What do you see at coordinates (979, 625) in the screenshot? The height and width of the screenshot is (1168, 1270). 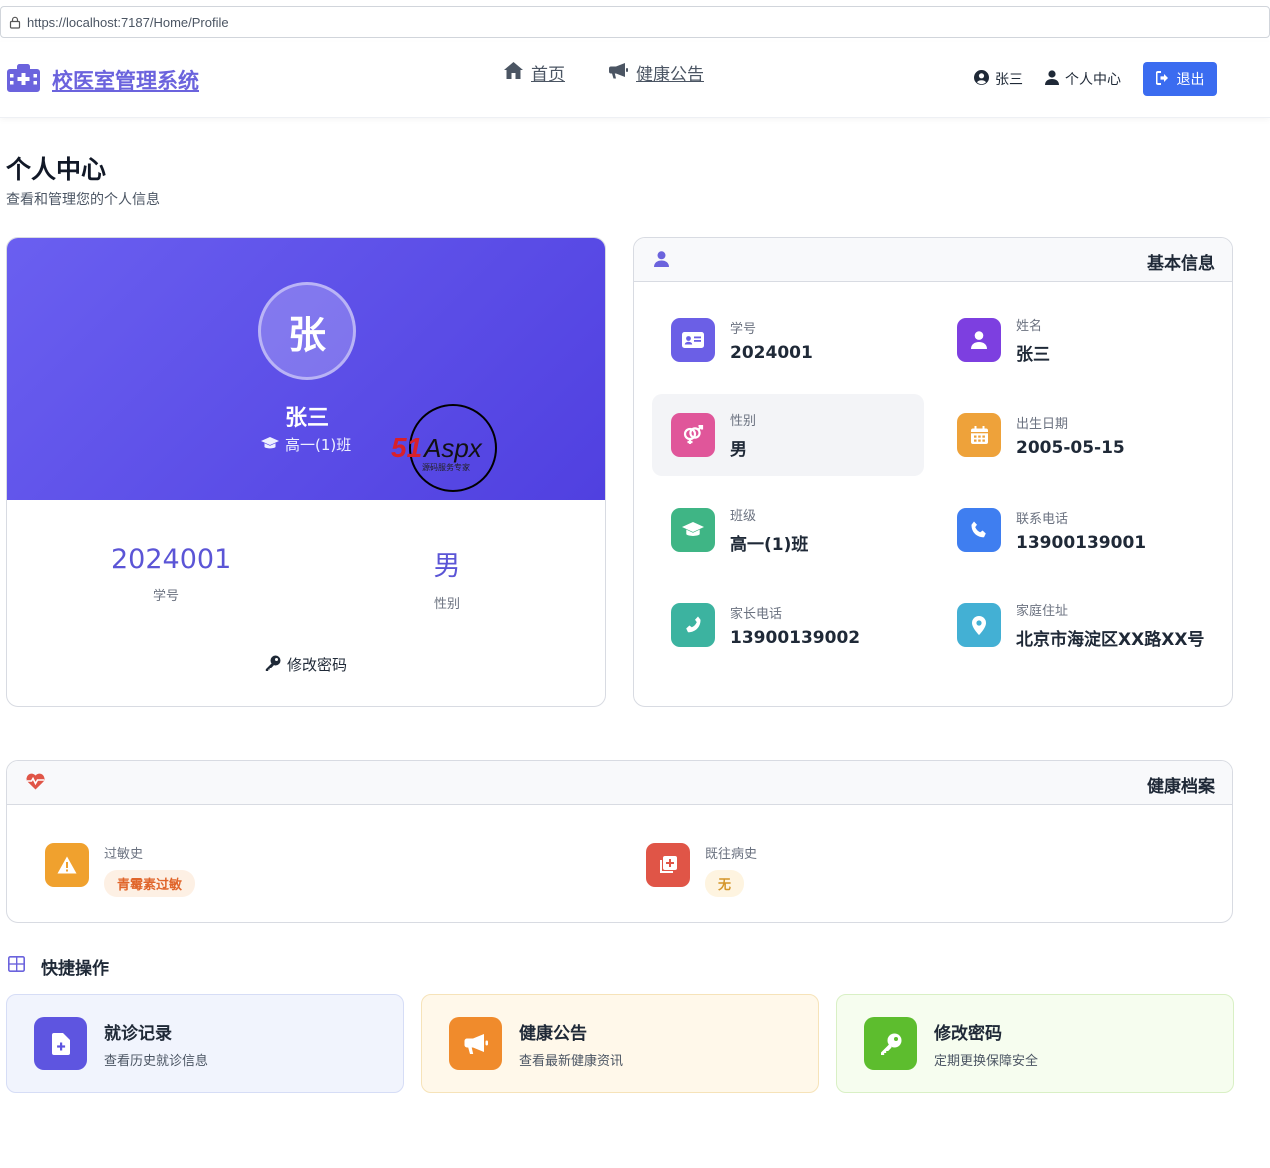 I see `location-pin-icon` at bounding box center [979, 625].